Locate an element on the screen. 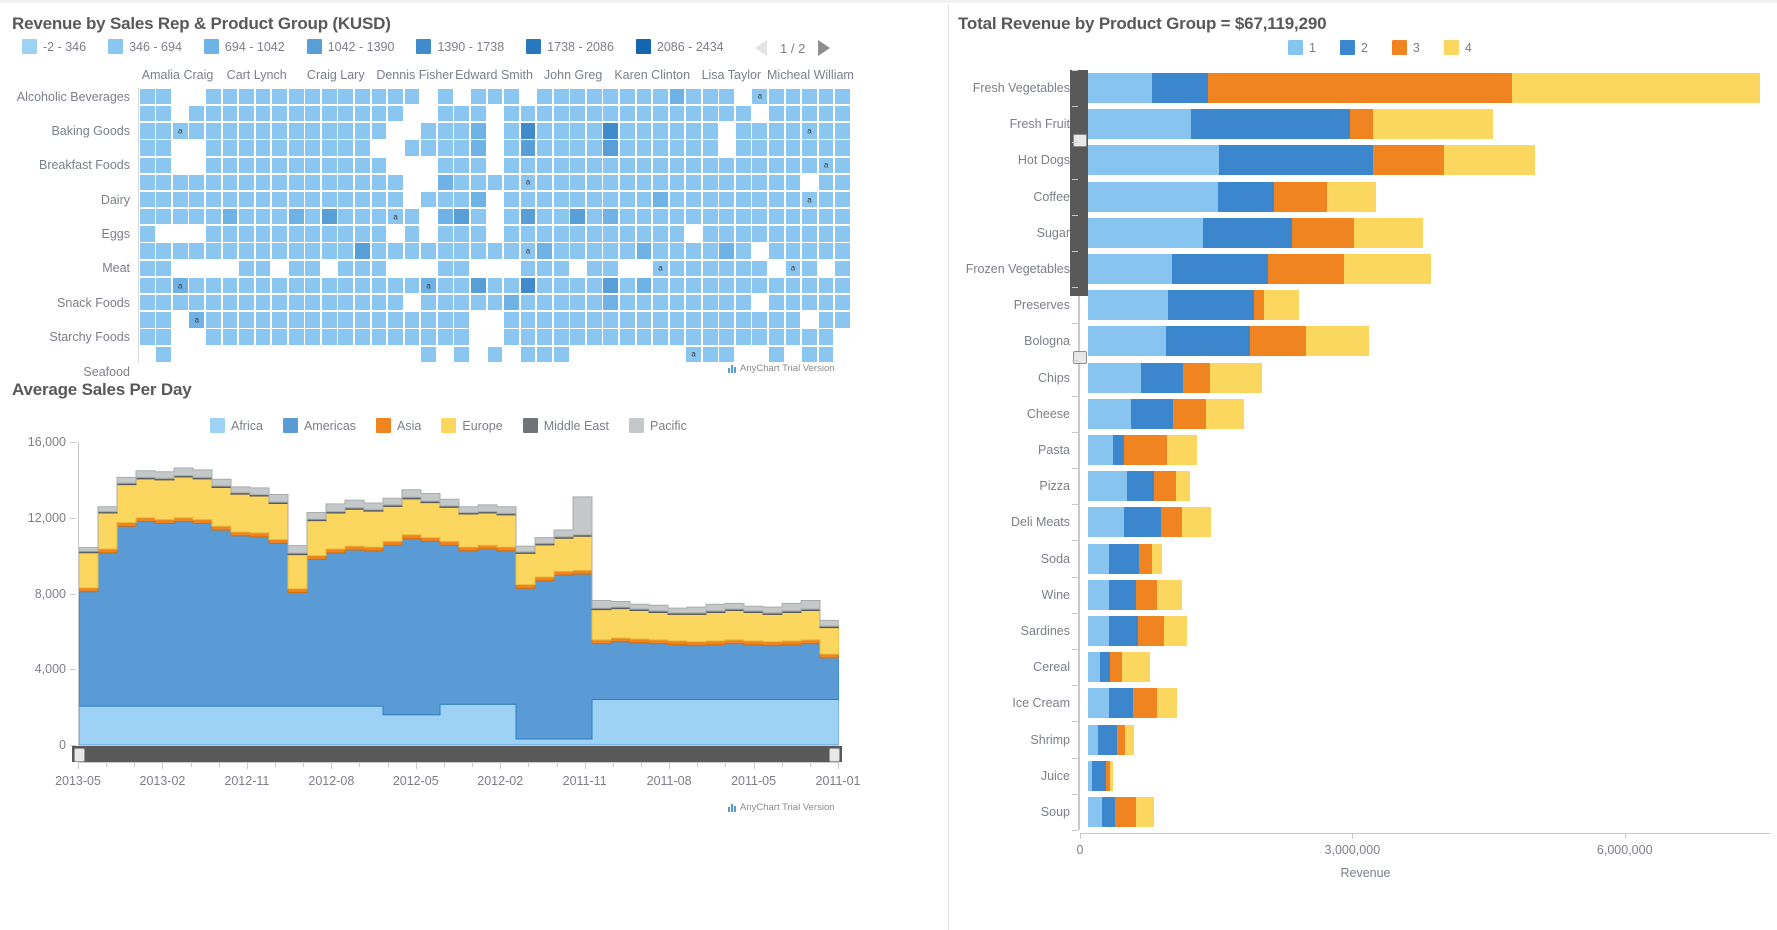  bar-legend-item: 3 is located at coordinates (1405, 47).